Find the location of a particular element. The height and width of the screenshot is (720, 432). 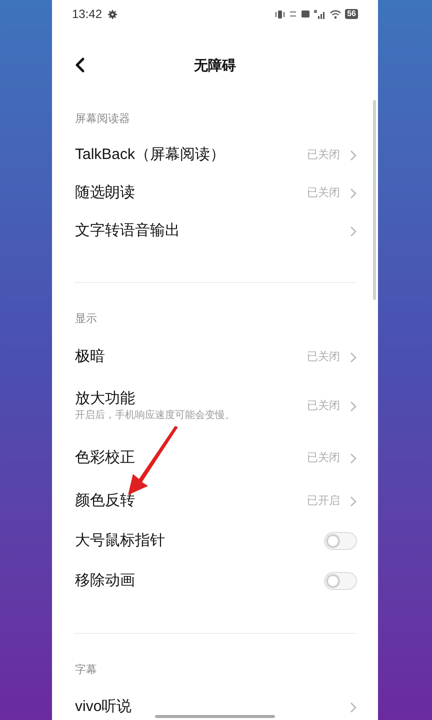

status-time: 13:42 is located at coordinates (87, 14).